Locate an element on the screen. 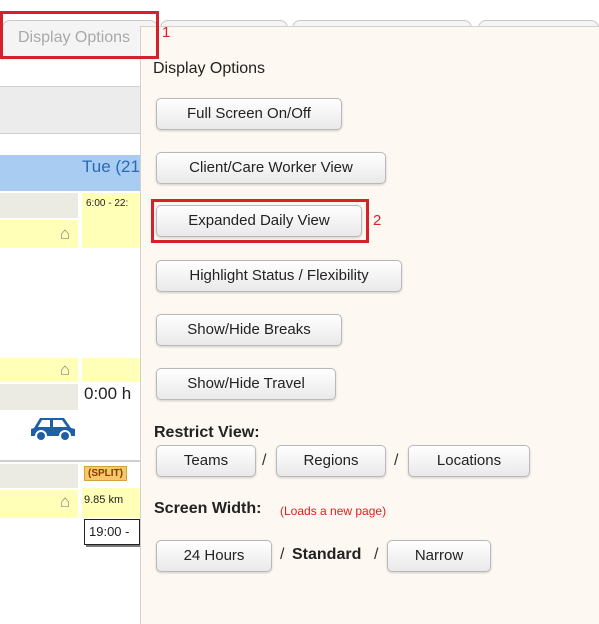  loads-new-page-note: (Loads a new page) is located at coordinates (333, 511).